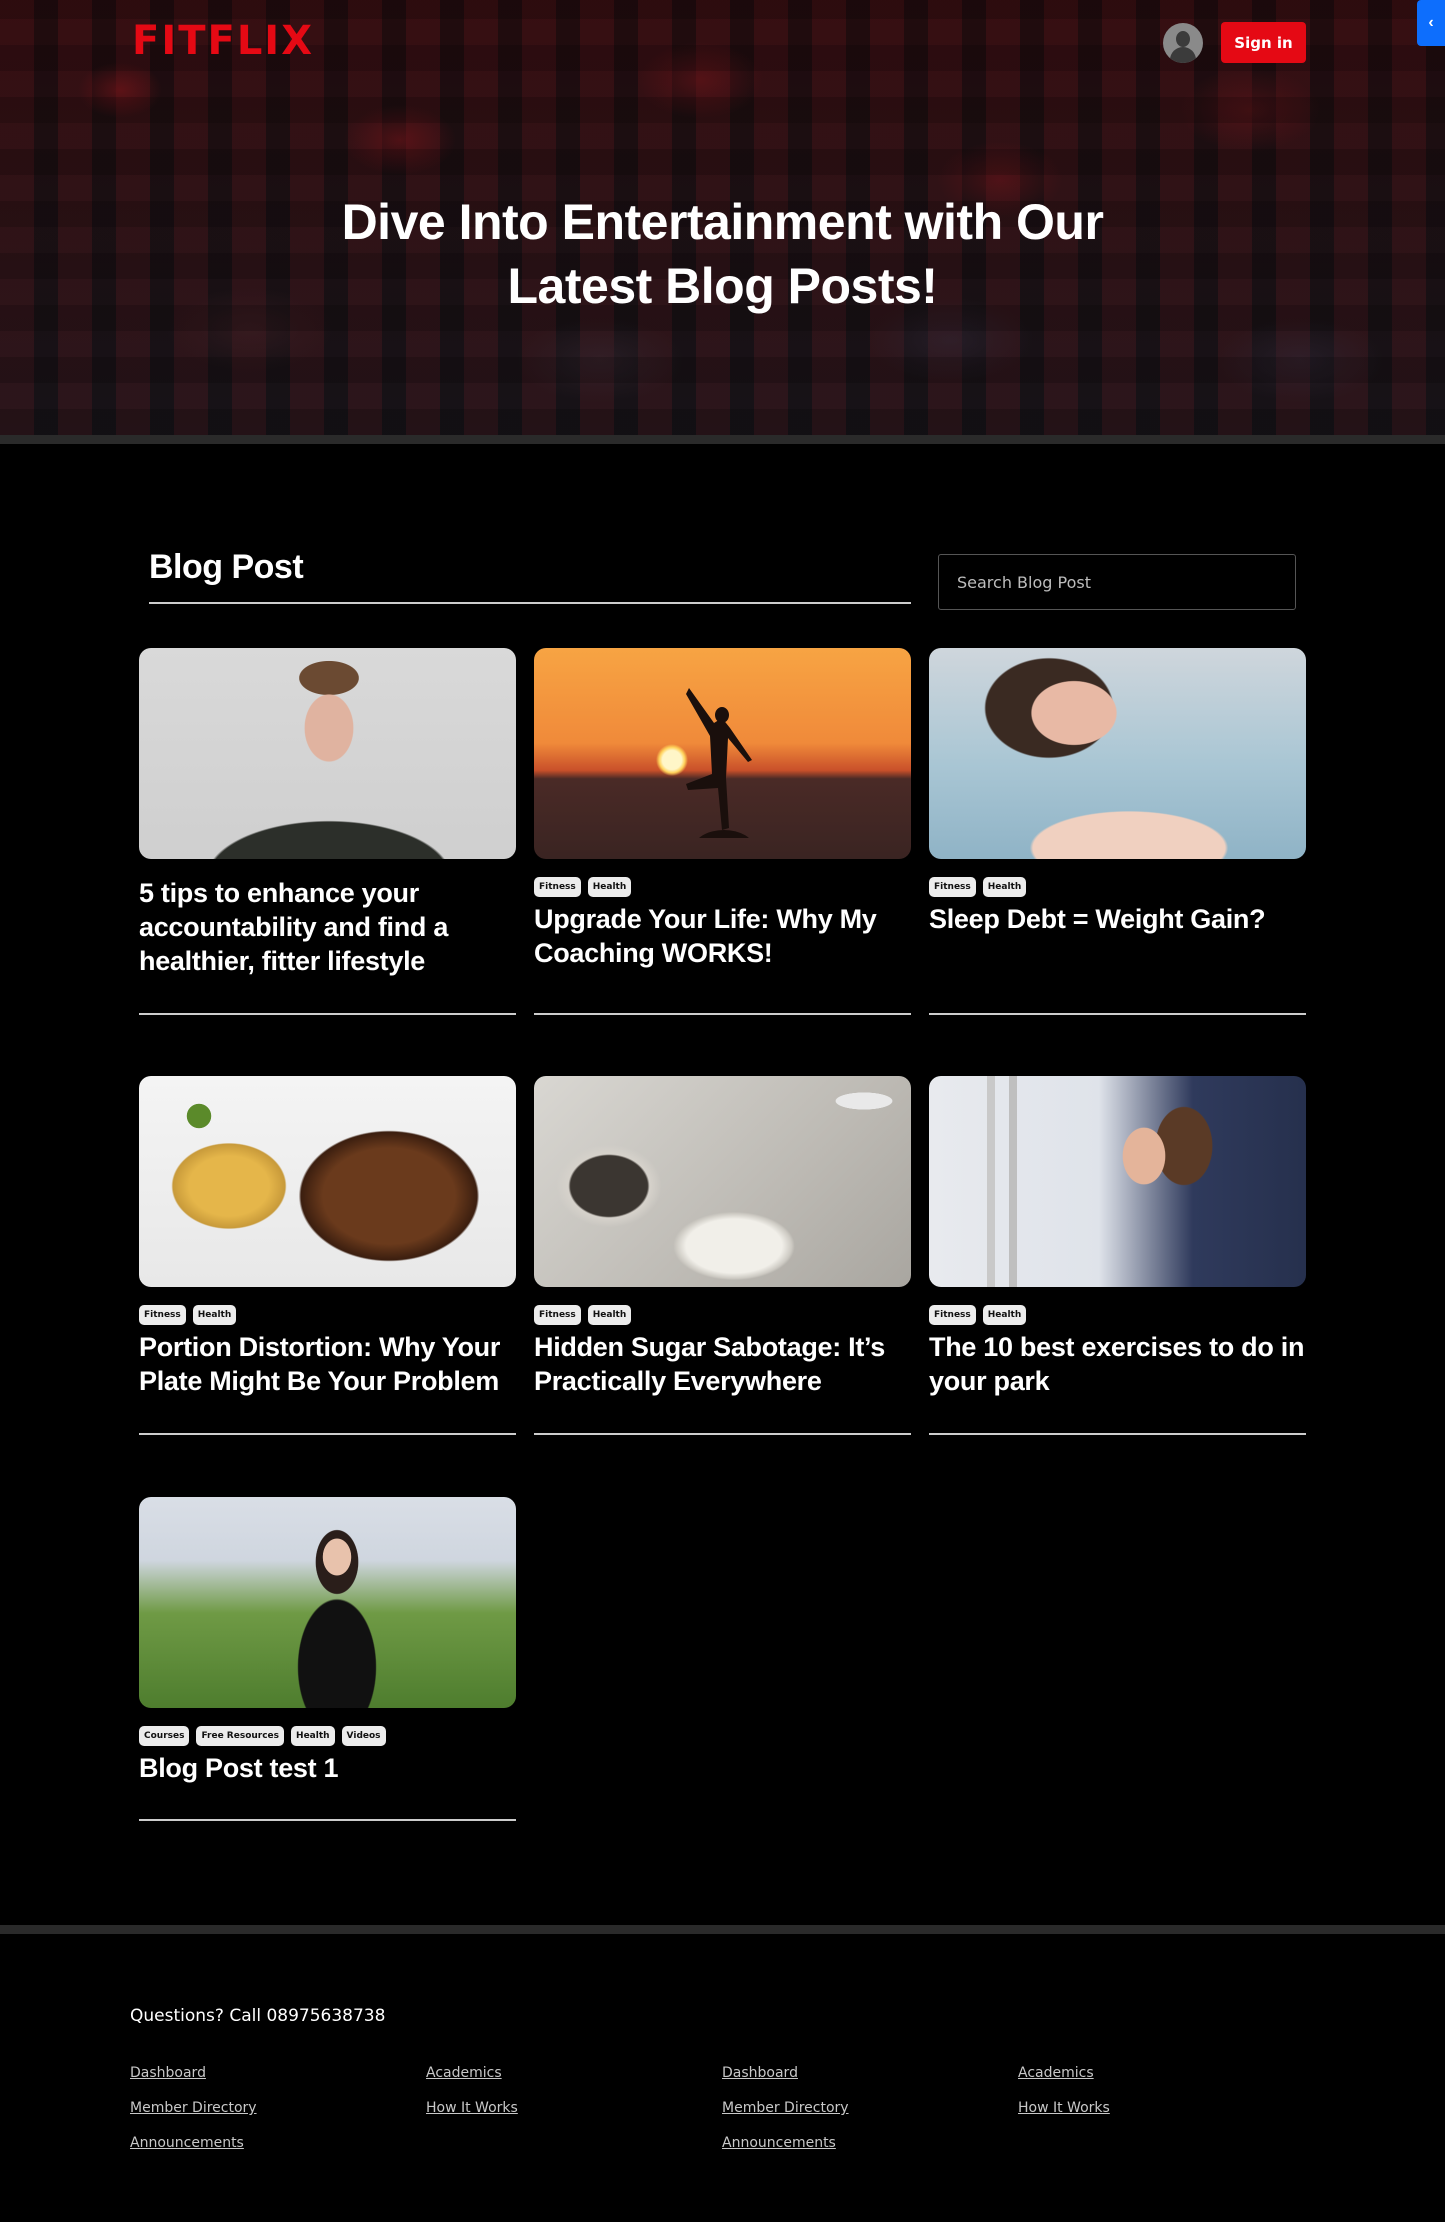 This screenshot has width=1445, height=2222. What do you see at coordinates (327, 753) in the screenshot?
I see `post-image-man-portrait` at bounding box center [327, 753].